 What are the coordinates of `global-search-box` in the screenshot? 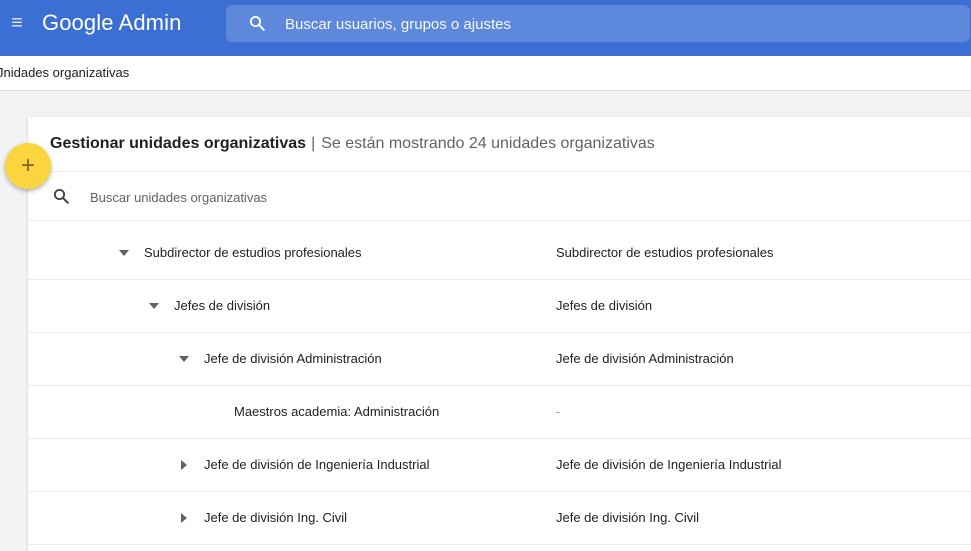 It's located at (598, 23).